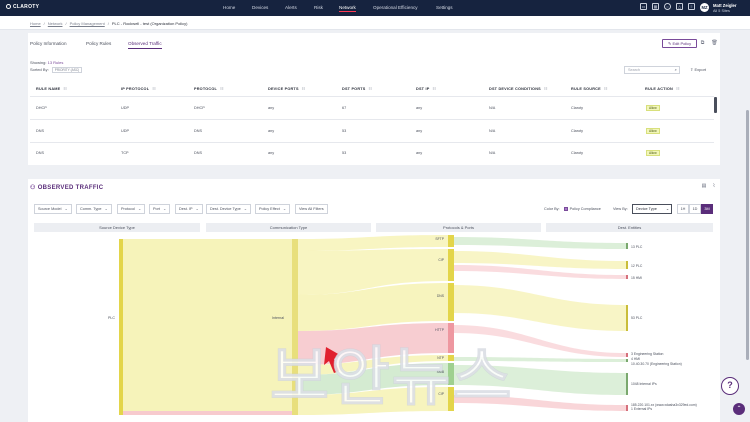  Describe the element at coordinates (357, 88) in the screenshot. I see `col-dst-ports: DST PORTS ☷` at that location.